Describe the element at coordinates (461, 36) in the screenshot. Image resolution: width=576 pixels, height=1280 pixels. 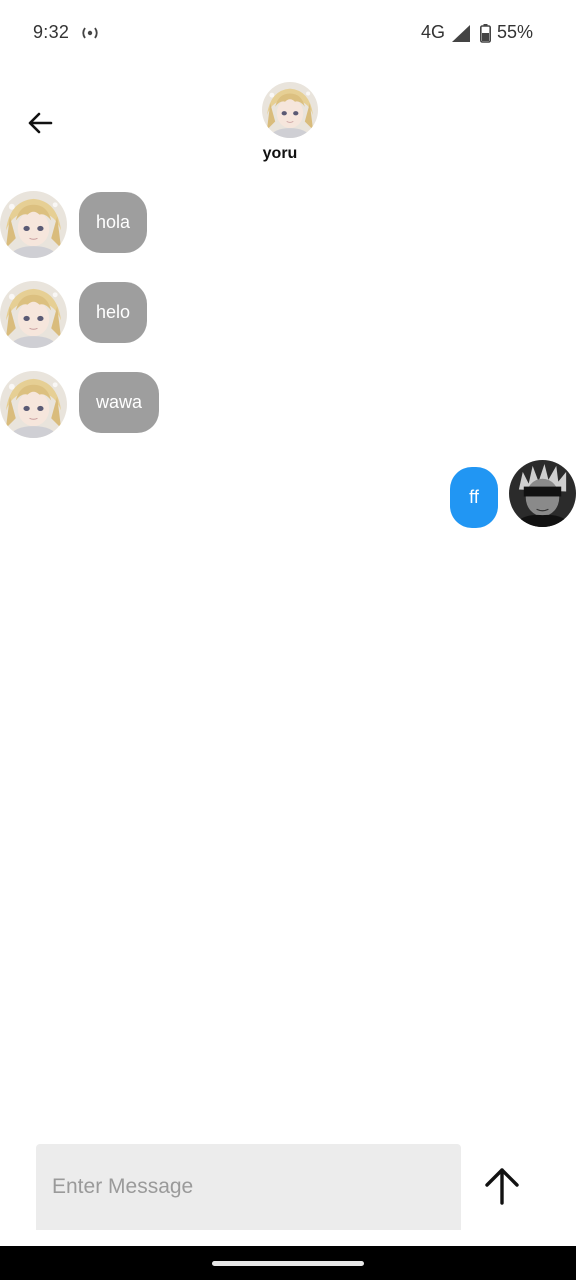
I see `signal-icon` at that location.